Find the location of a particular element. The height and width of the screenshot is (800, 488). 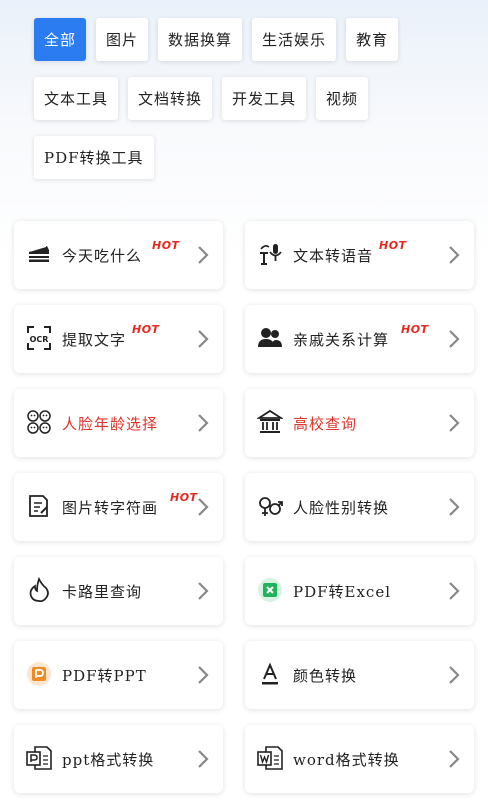

tool-card-image-to-ascii: 图片转字符画 HOT is located at coordinates (118, 507).